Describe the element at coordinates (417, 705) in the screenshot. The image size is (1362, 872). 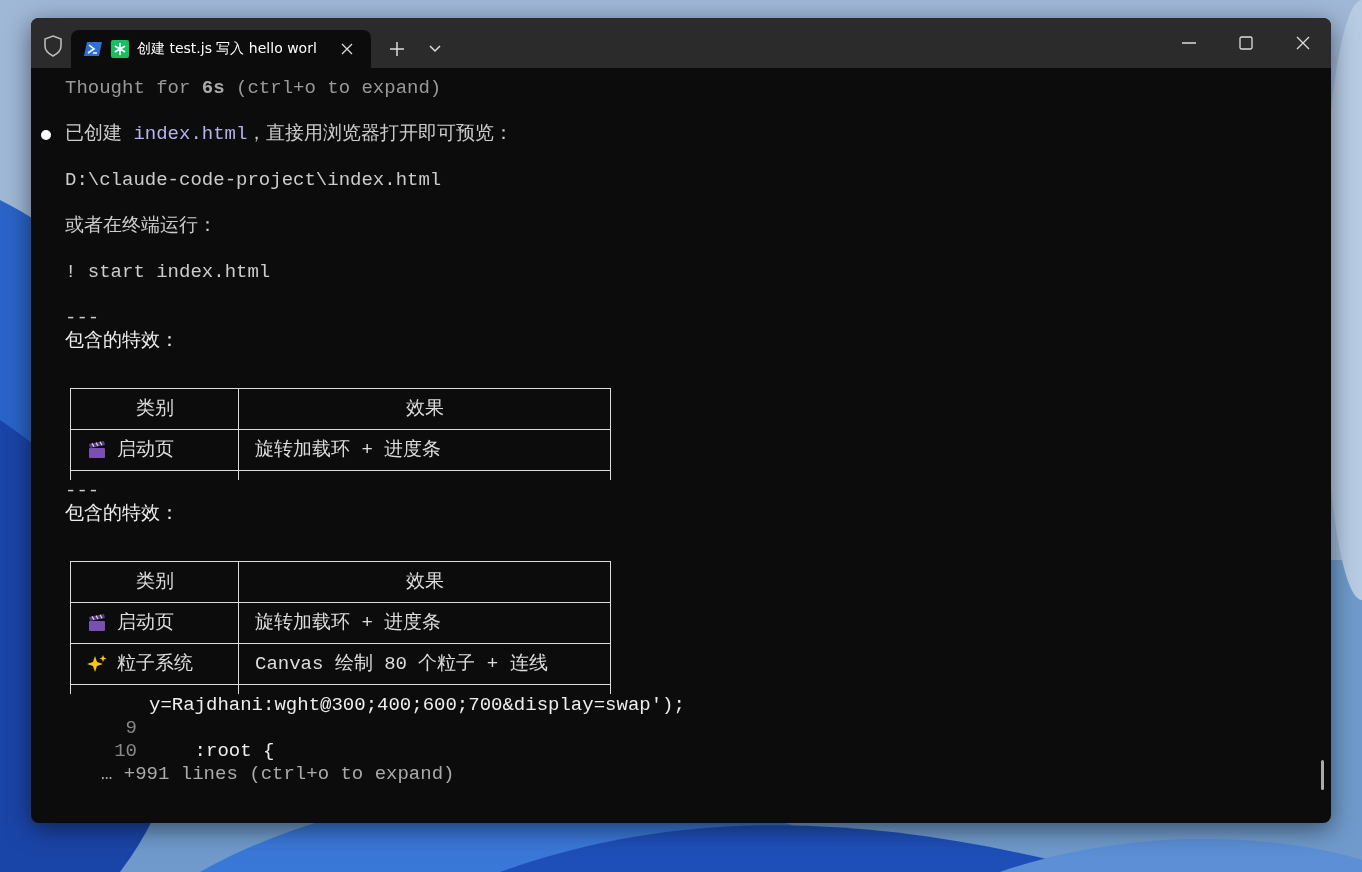
I see `code-line: y=Rajdhani:wght@300;400;600;700&display=swap');` at that location.